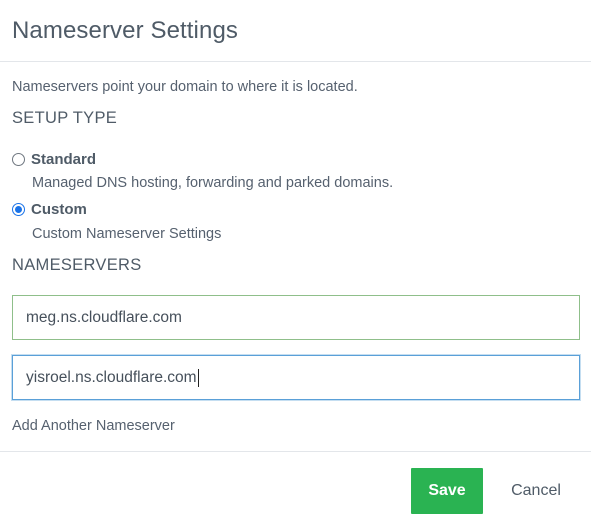  What do you see at coordinates (198, 378) in the screenshot?
I see `text-caret` at bounding box center [198, 378].